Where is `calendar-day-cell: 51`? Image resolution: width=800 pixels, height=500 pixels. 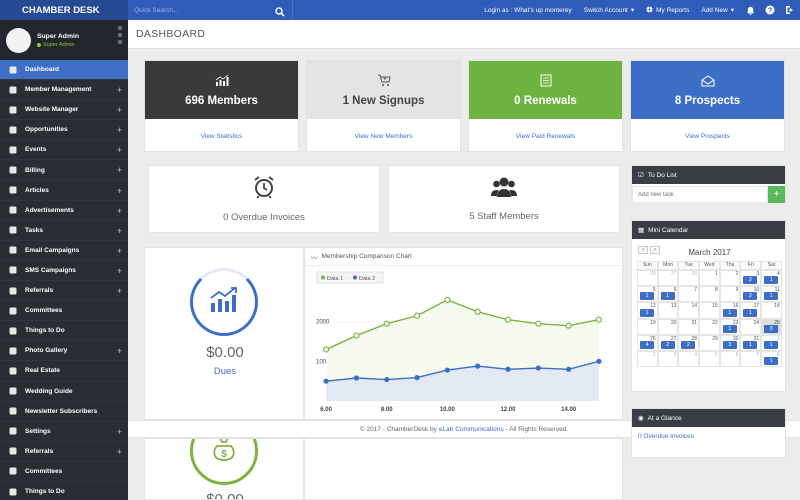 calendar-day-cell: 51 is located at coordinates (647, 294).